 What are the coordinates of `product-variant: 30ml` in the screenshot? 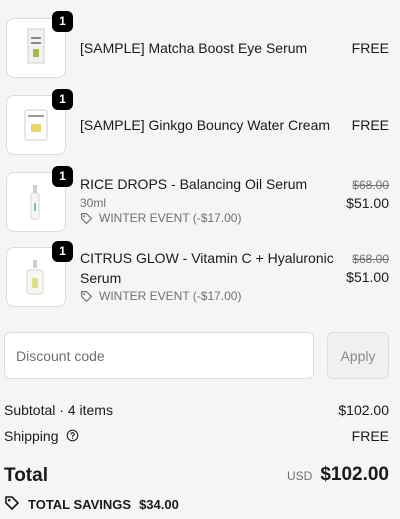 It's located at (93, 203).